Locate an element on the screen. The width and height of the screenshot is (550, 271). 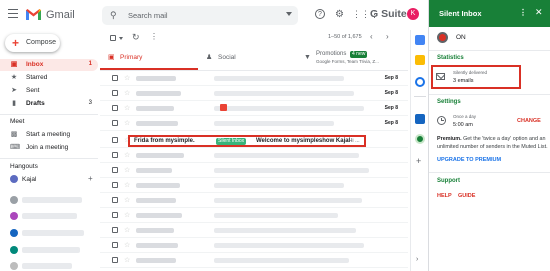
divider is located at coordinates (489, 172).